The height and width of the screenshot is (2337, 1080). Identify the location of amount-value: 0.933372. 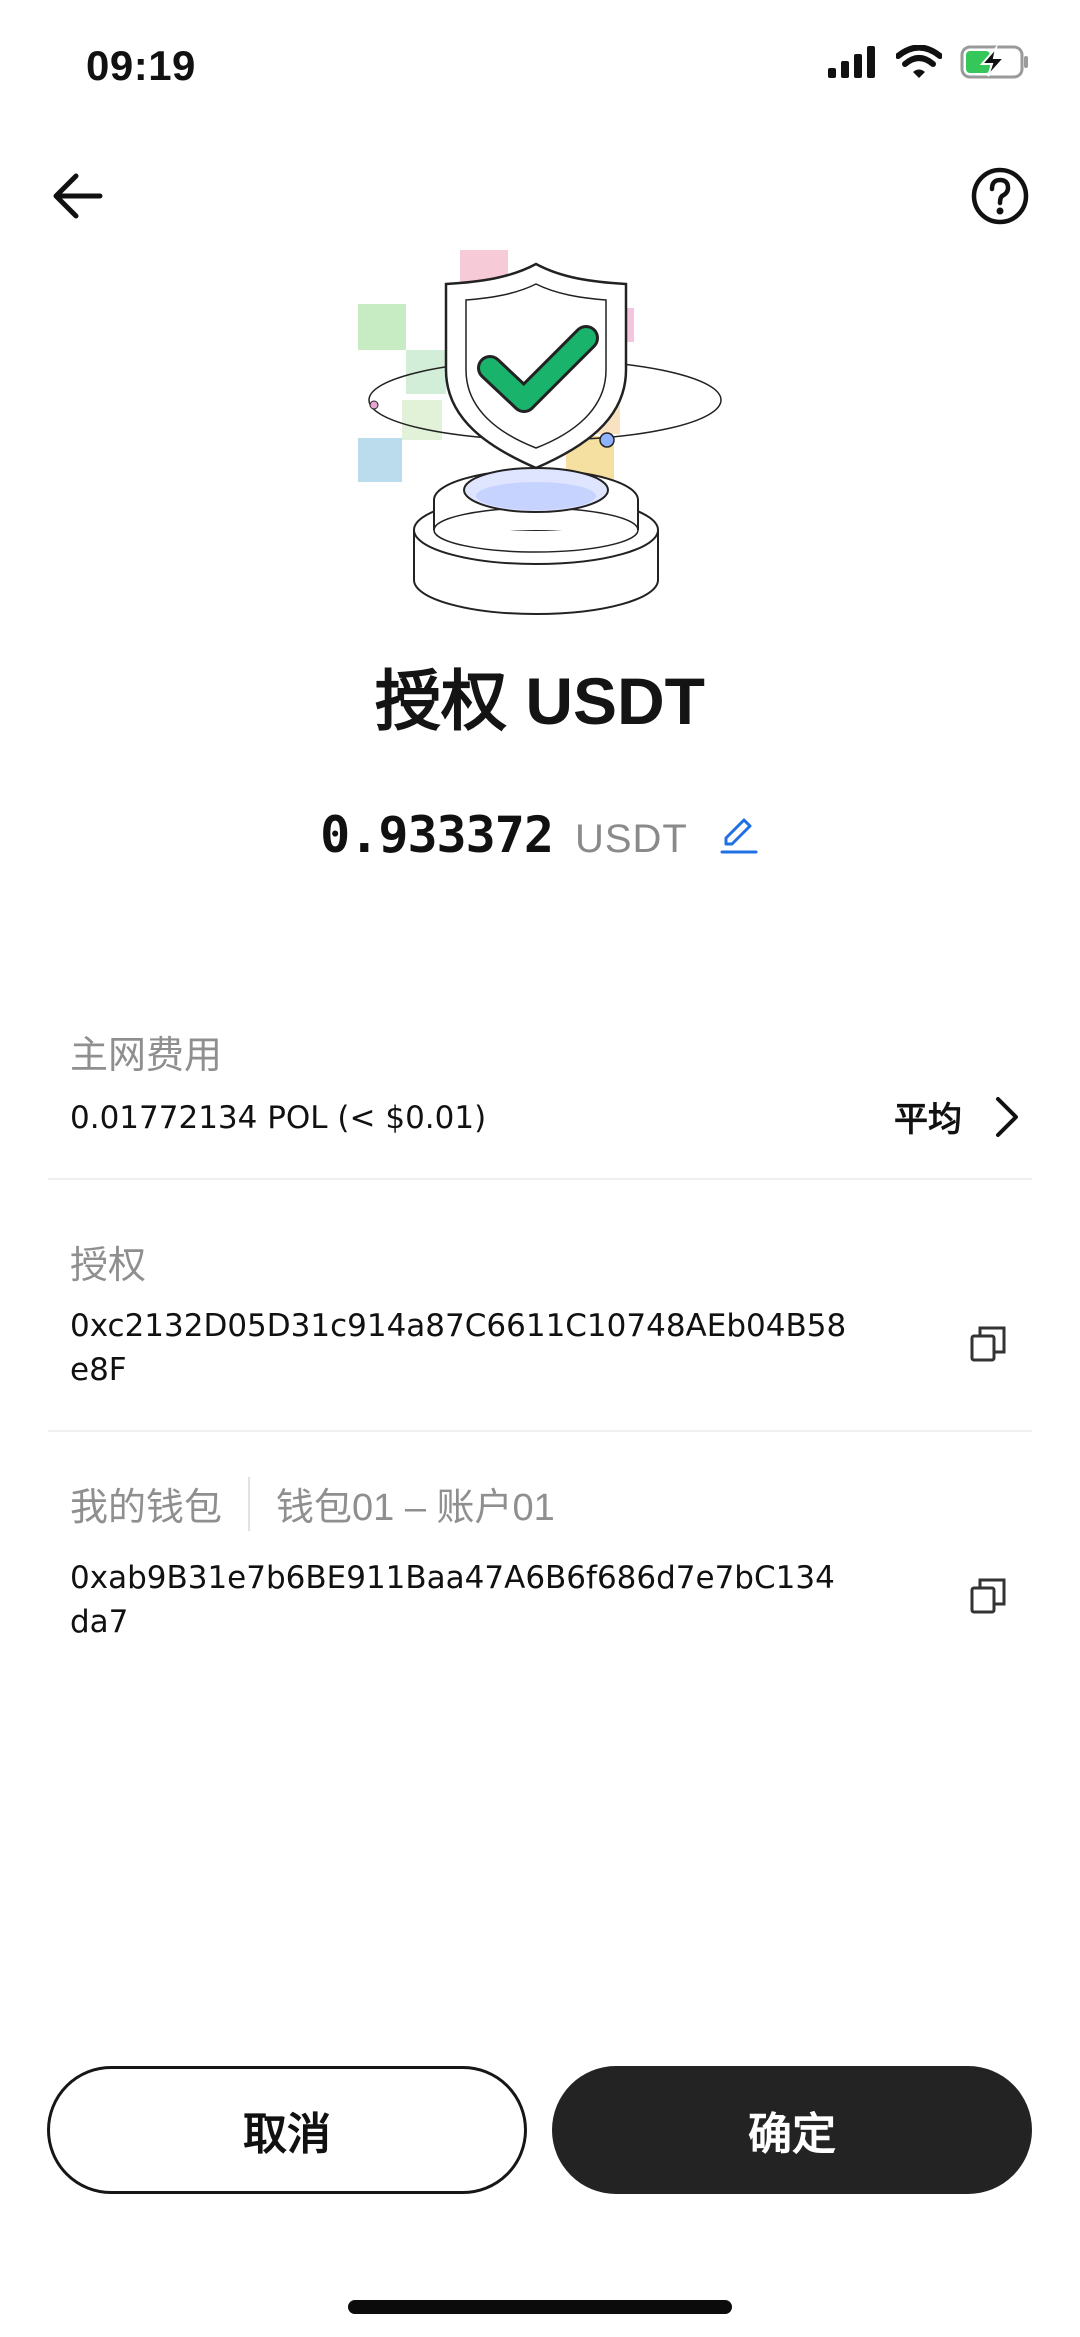
(437, 835).